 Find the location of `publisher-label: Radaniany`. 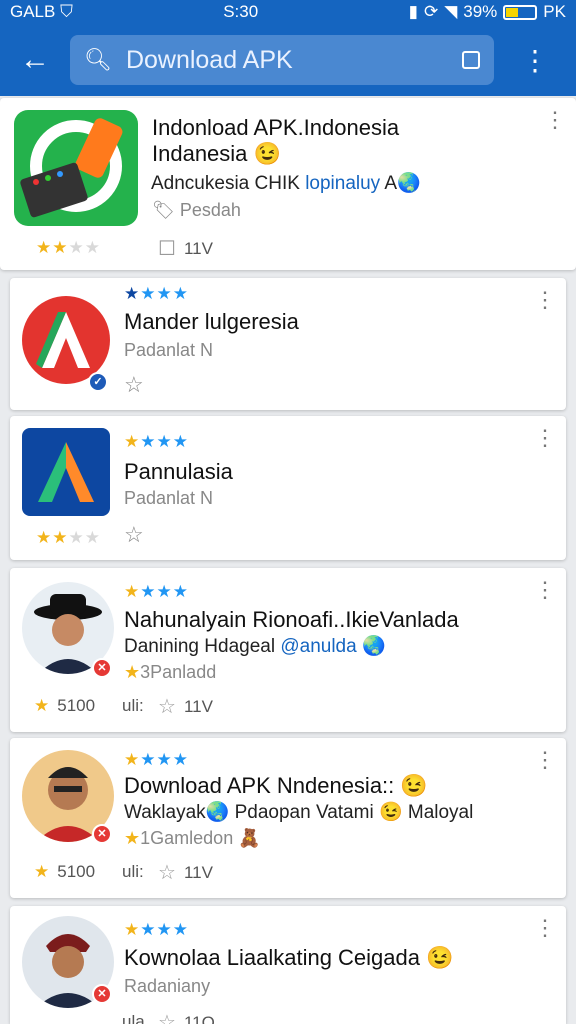

publisher-label: Radaniany is located at coordinates (167, 986).